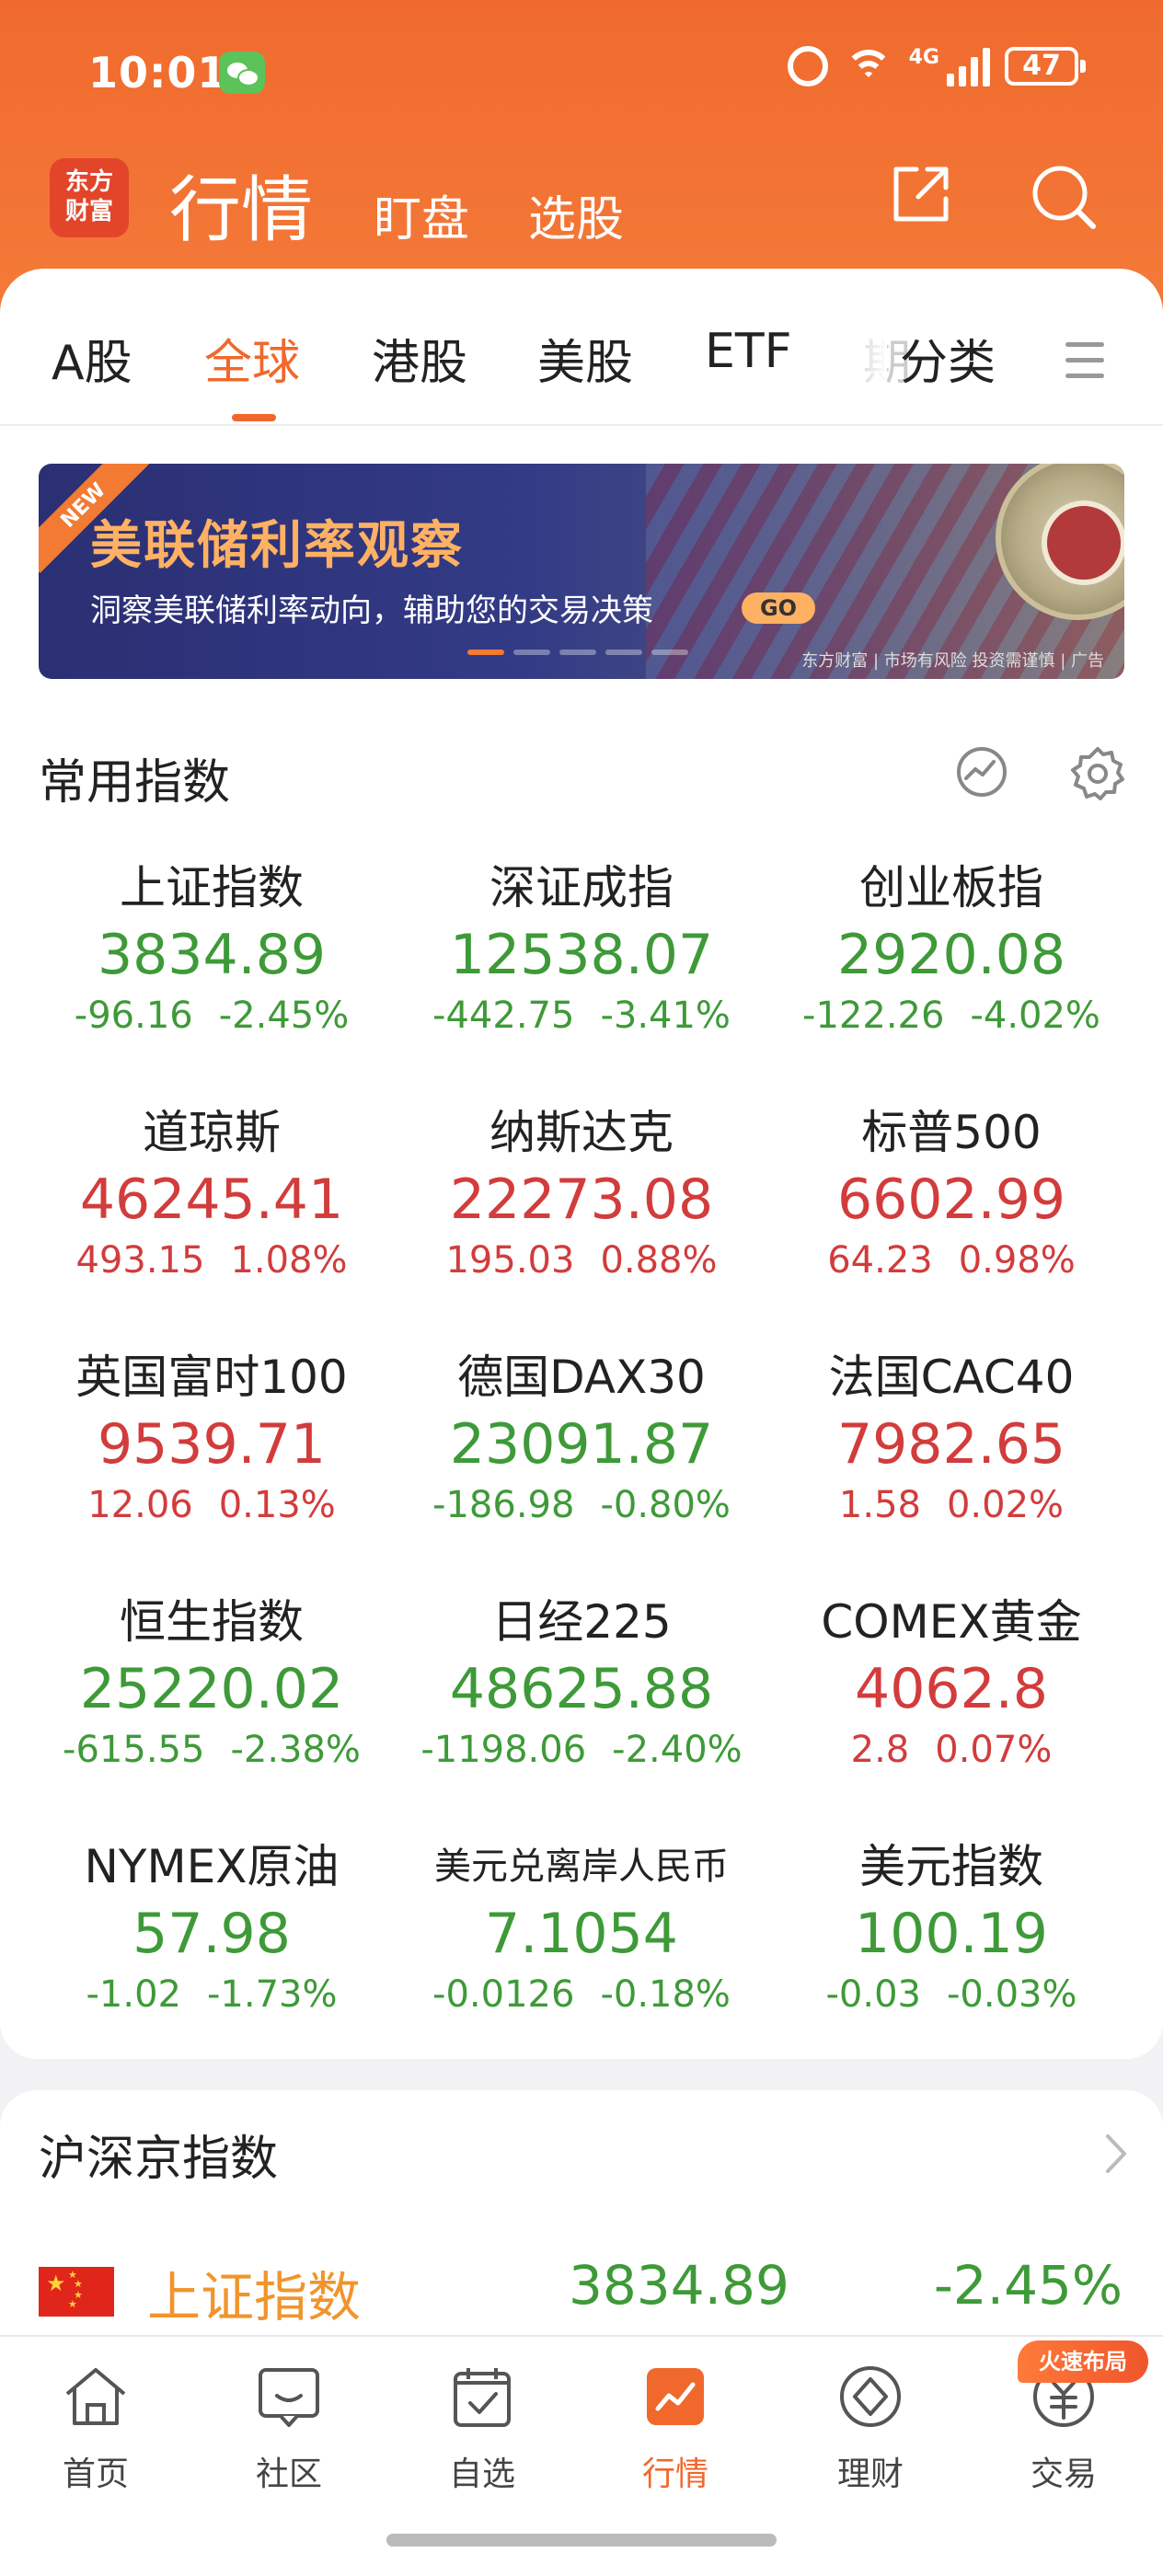 This screenshot has width=1163, height=2576. What do you see at coordinates (482, 2474) in the screenshot?
I see `nav-watchlist-label: 自选` at bounding box center [482, 2474].